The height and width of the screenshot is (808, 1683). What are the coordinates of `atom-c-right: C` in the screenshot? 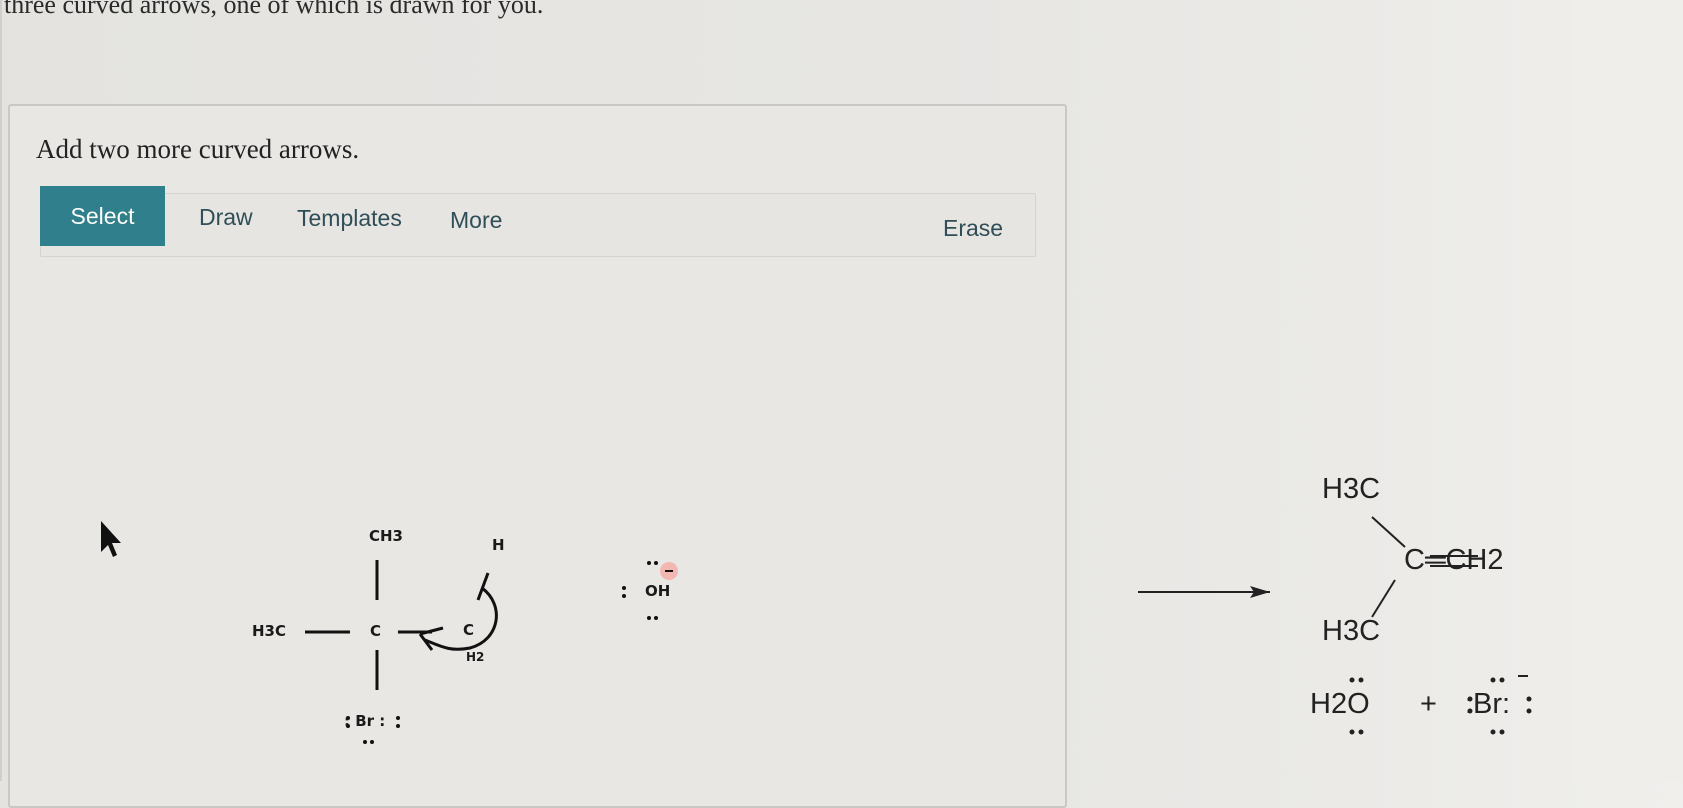 It's located at (468, 630).